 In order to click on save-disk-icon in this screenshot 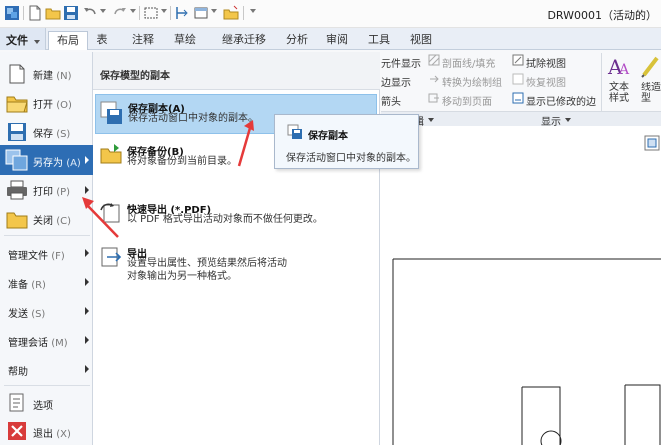, I will do `click(17, 132)`.